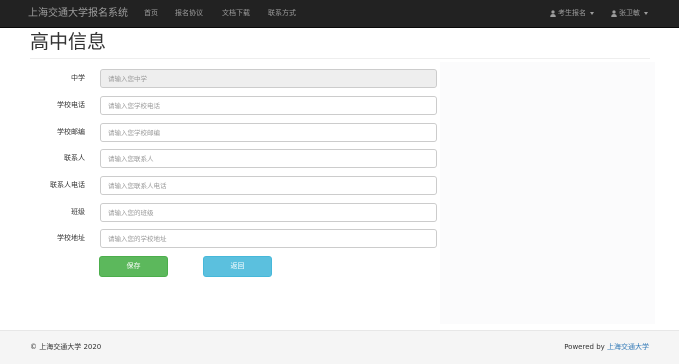  I want to click on field-label-school: 中学, so click(78, 78).